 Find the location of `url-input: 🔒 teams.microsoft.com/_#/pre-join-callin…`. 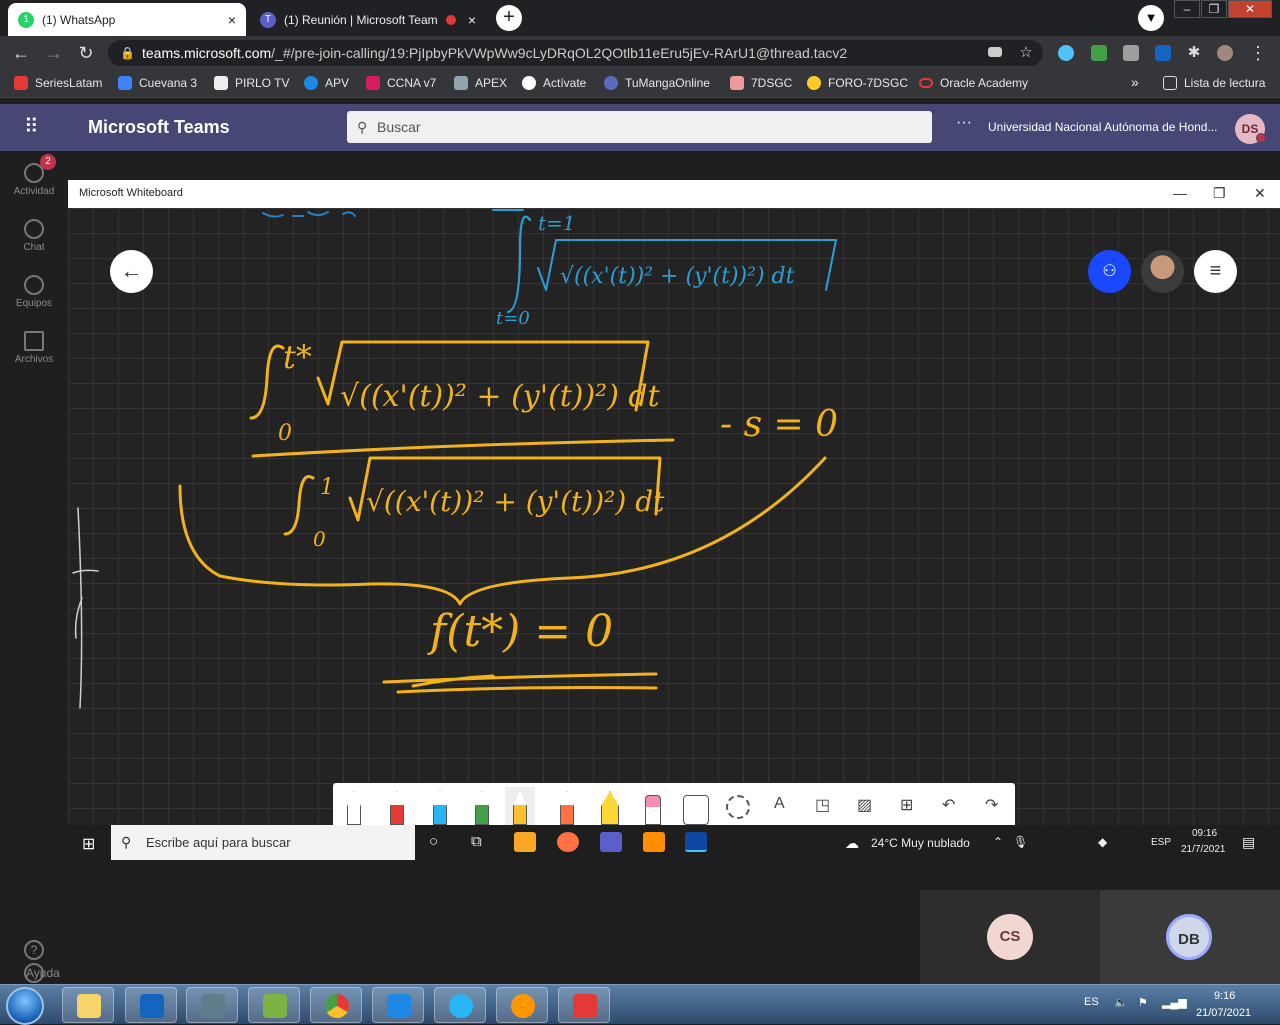

url-input: 🔒 teams.microsoft.com/_#/pre-join-callin… is located at coordinates (575, 53).